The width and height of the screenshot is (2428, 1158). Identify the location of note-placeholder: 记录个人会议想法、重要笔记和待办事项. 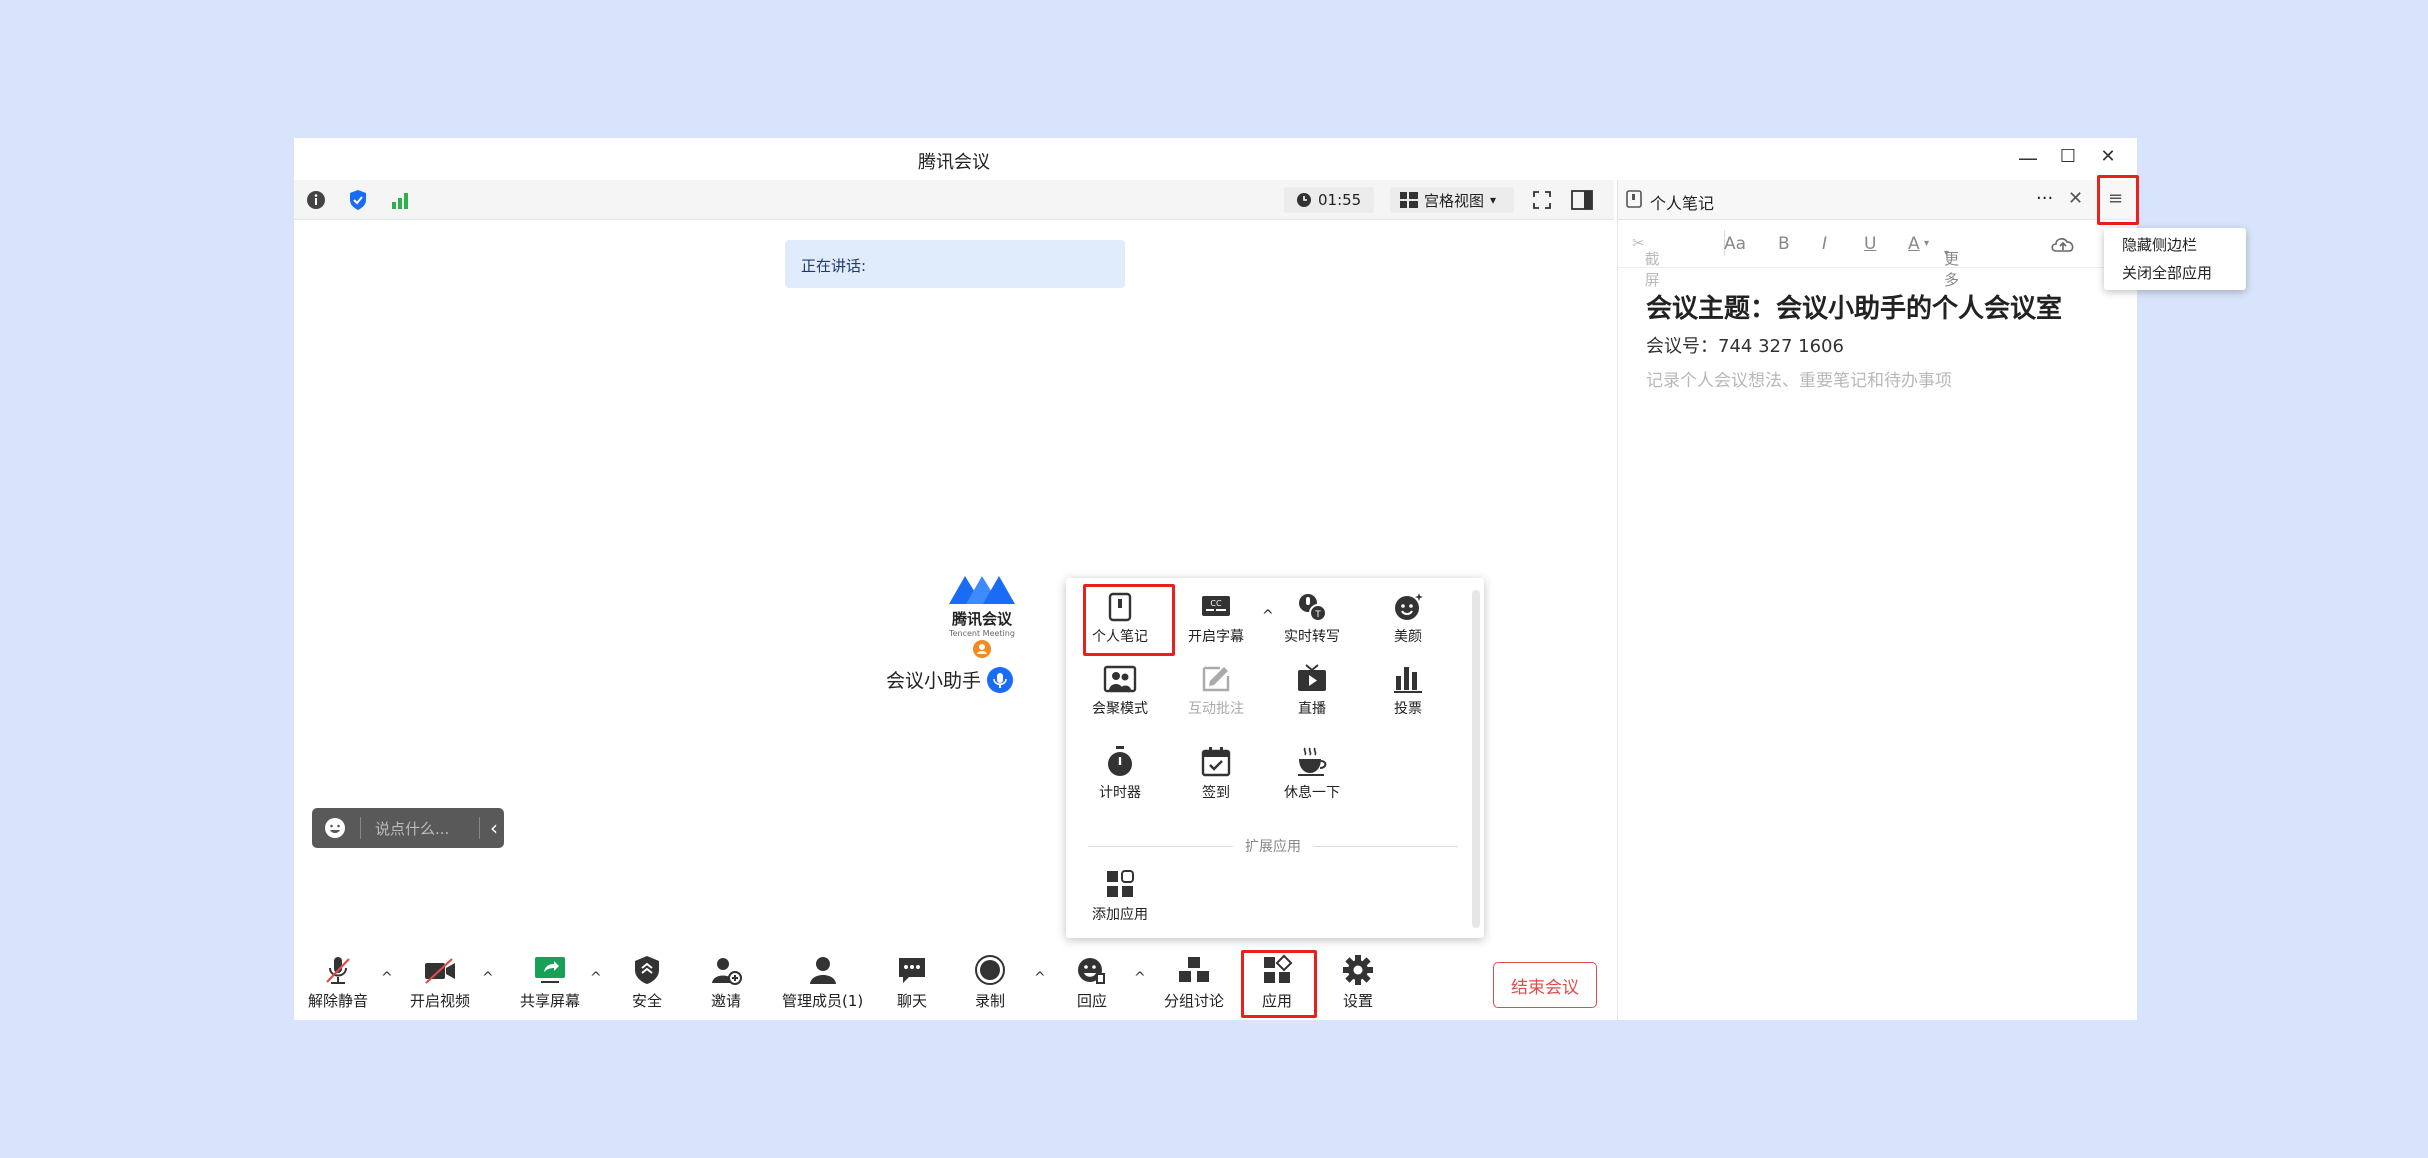
(1799, 378).